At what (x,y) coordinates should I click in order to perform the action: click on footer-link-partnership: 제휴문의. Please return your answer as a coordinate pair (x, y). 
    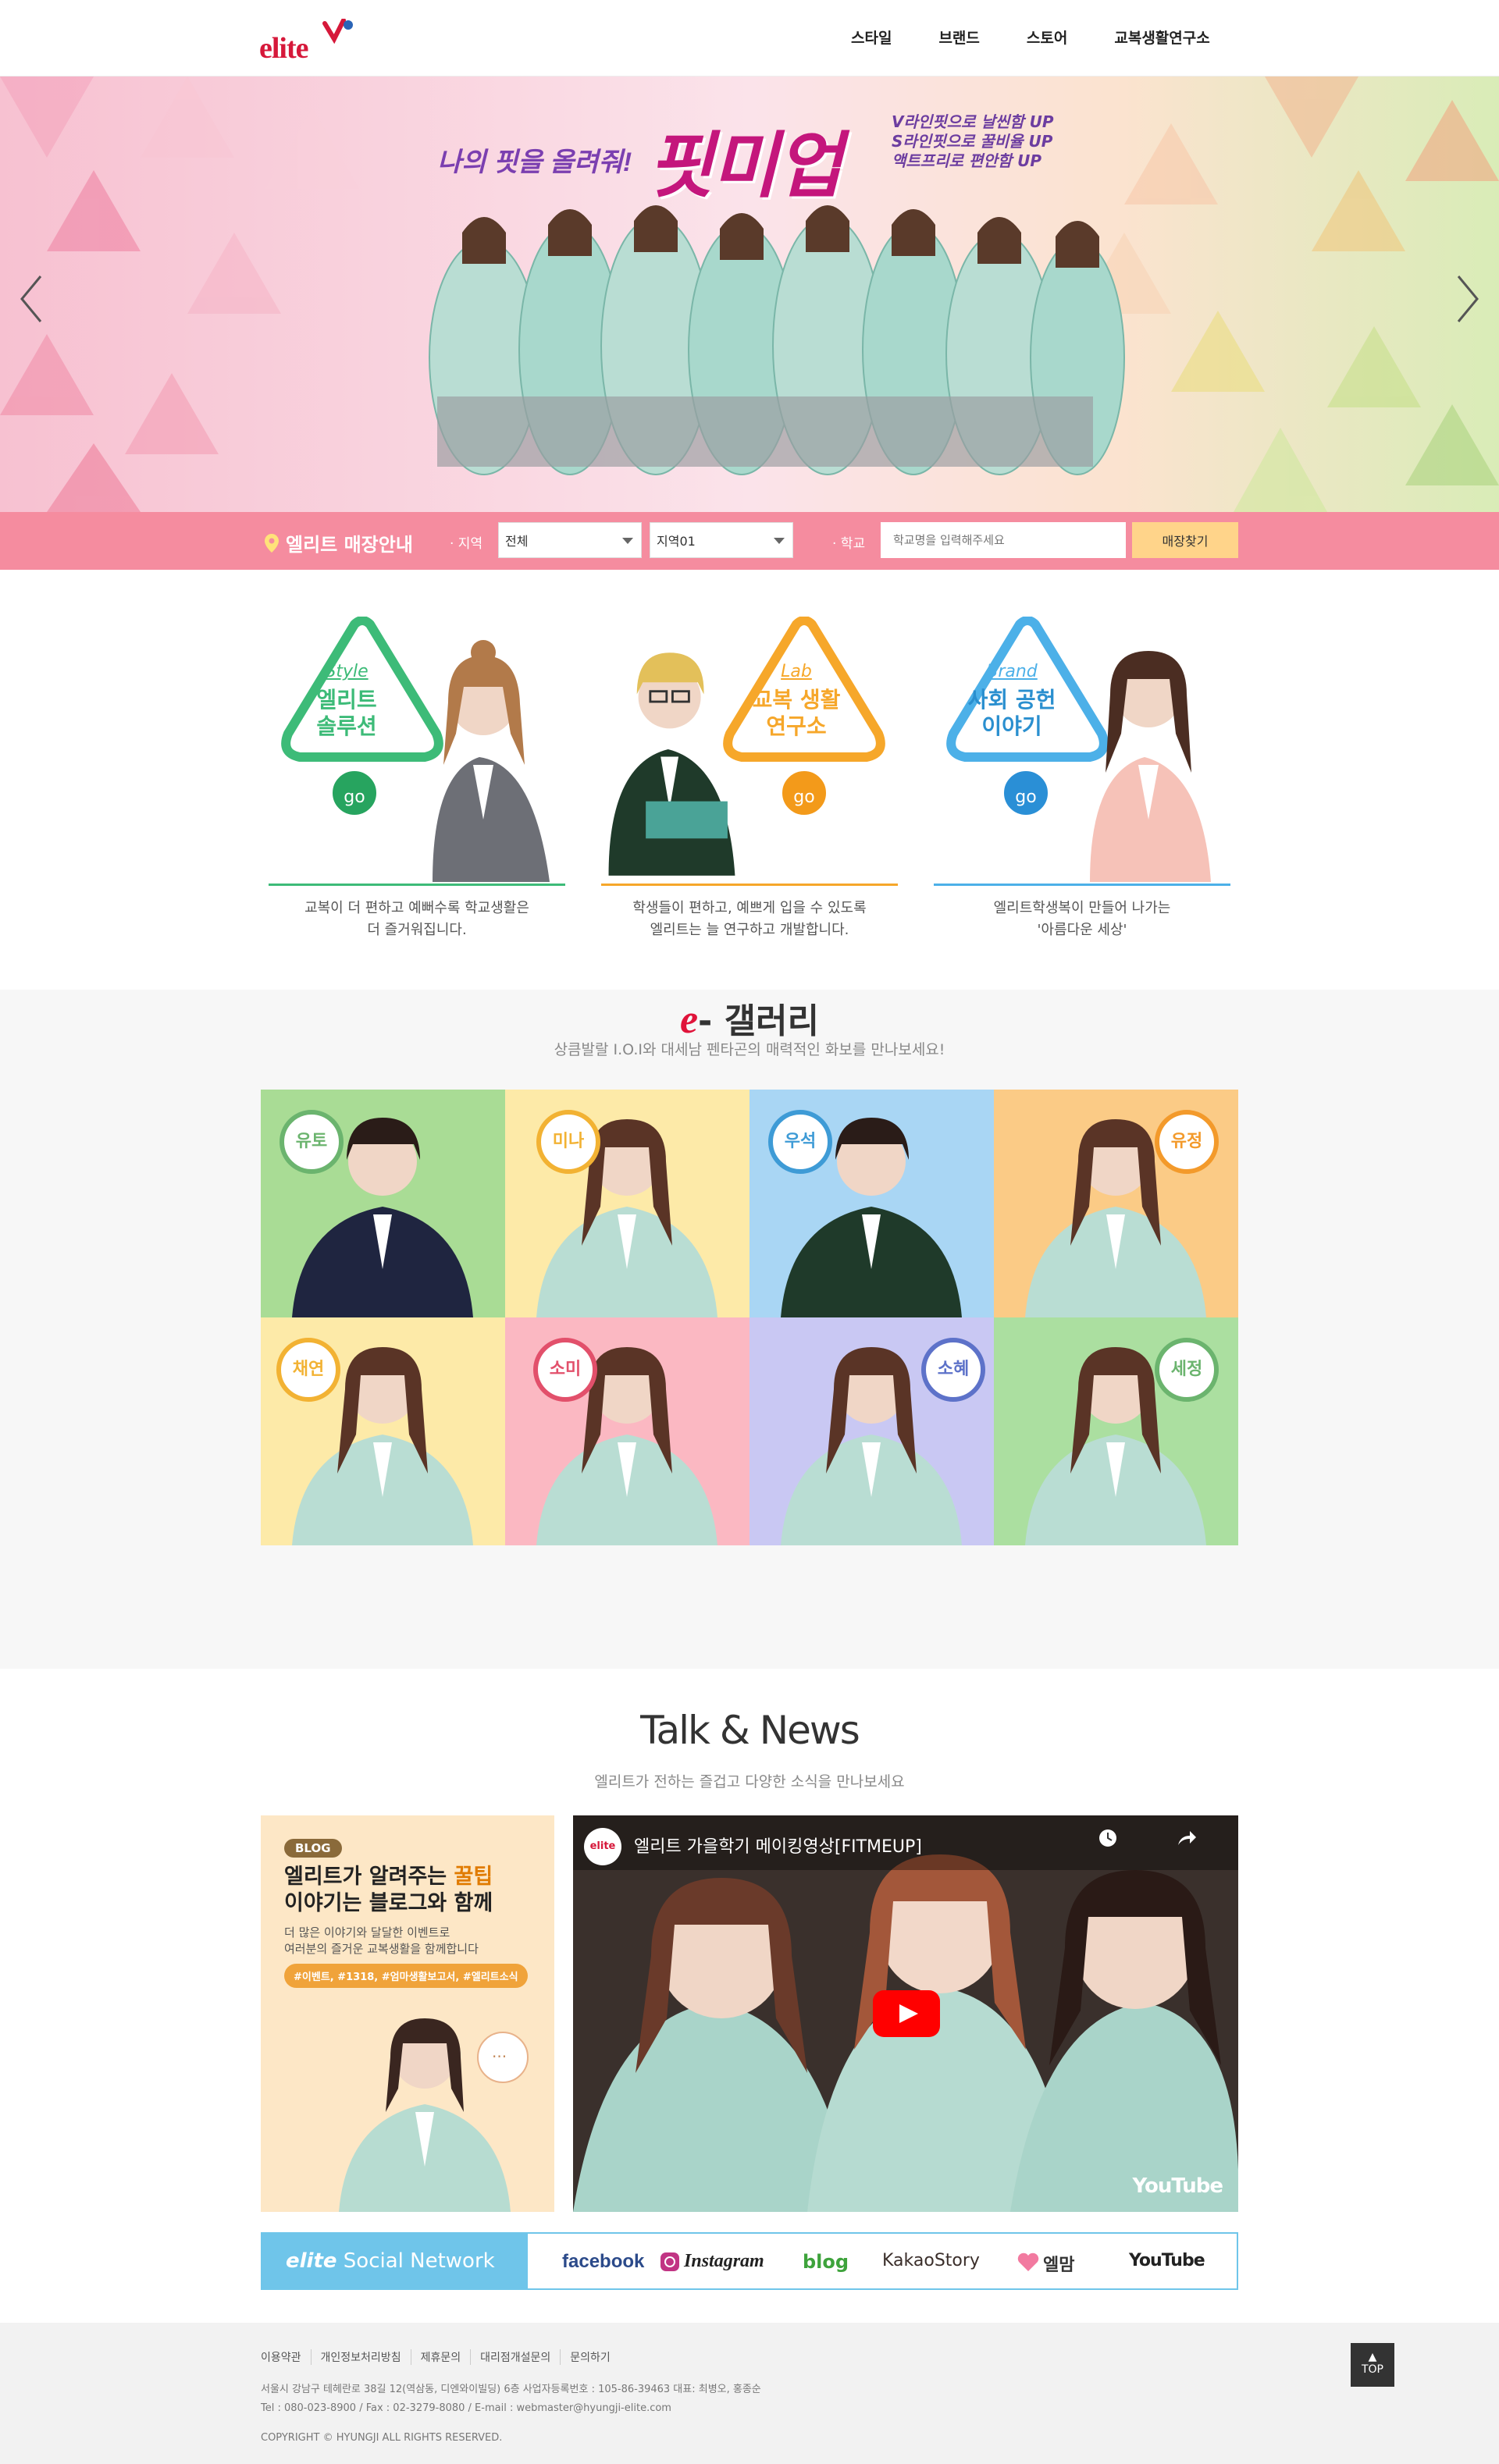
    Looking at the image, I should click on (446, 2357).